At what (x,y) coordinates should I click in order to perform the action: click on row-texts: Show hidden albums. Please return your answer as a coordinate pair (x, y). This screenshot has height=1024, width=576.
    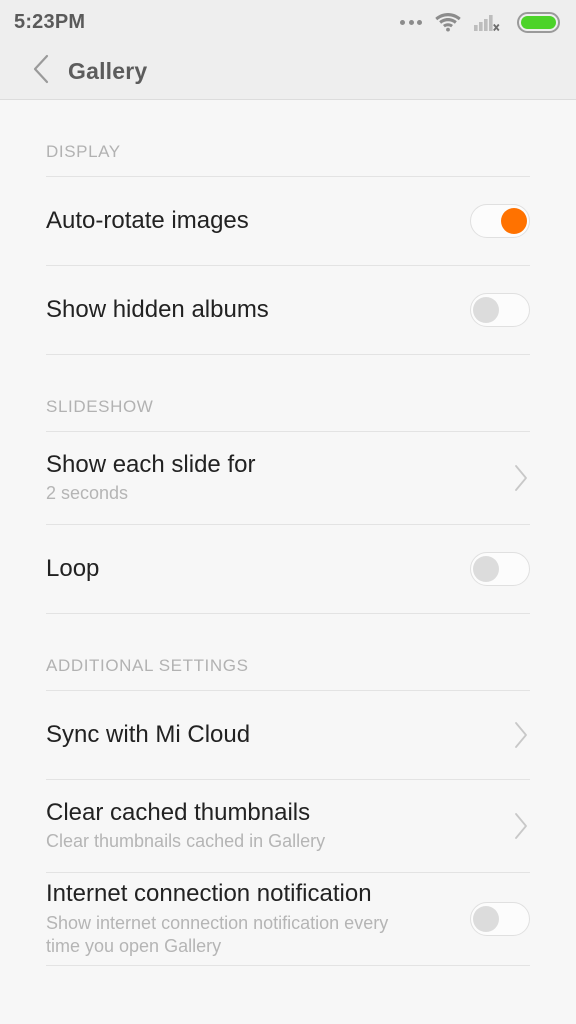
    Looking at the image, I should click on (258, 310).